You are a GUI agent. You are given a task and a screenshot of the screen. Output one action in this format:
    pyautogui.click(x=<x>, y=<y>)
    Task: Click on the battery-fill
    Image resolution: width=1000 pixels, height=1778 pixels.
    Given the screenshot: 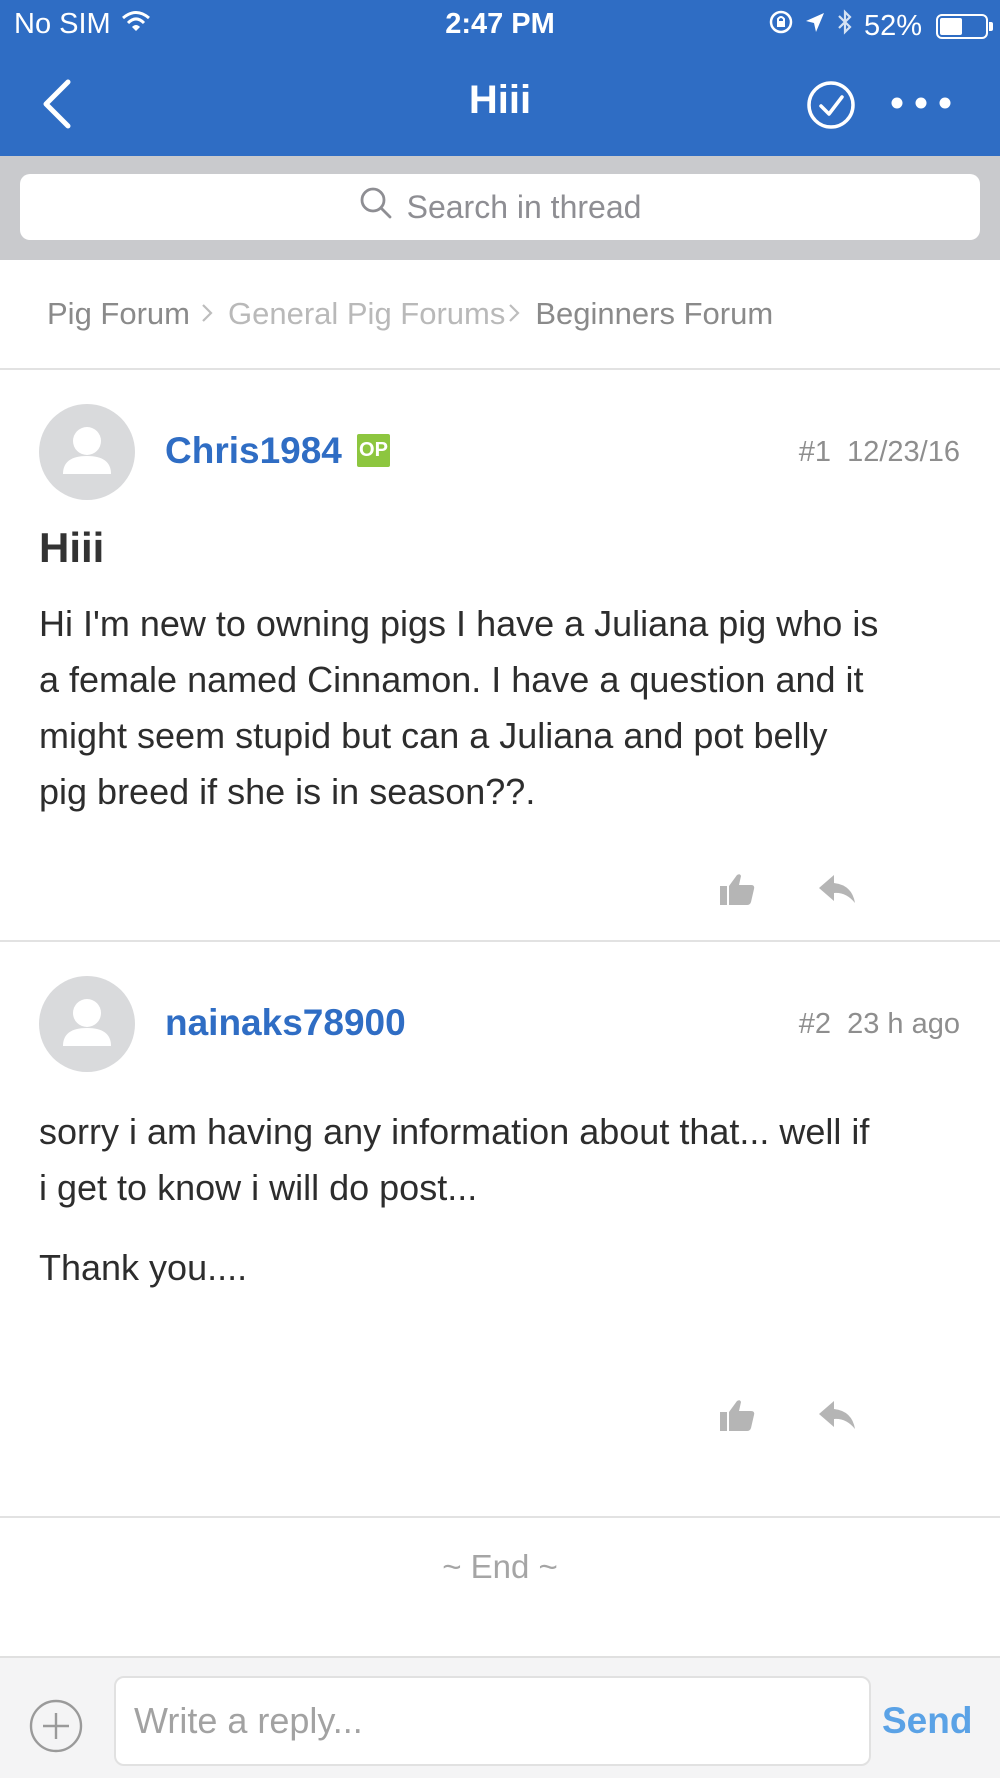 What is the action you would take?
    pyautogui.click(x=951, y=26)
    